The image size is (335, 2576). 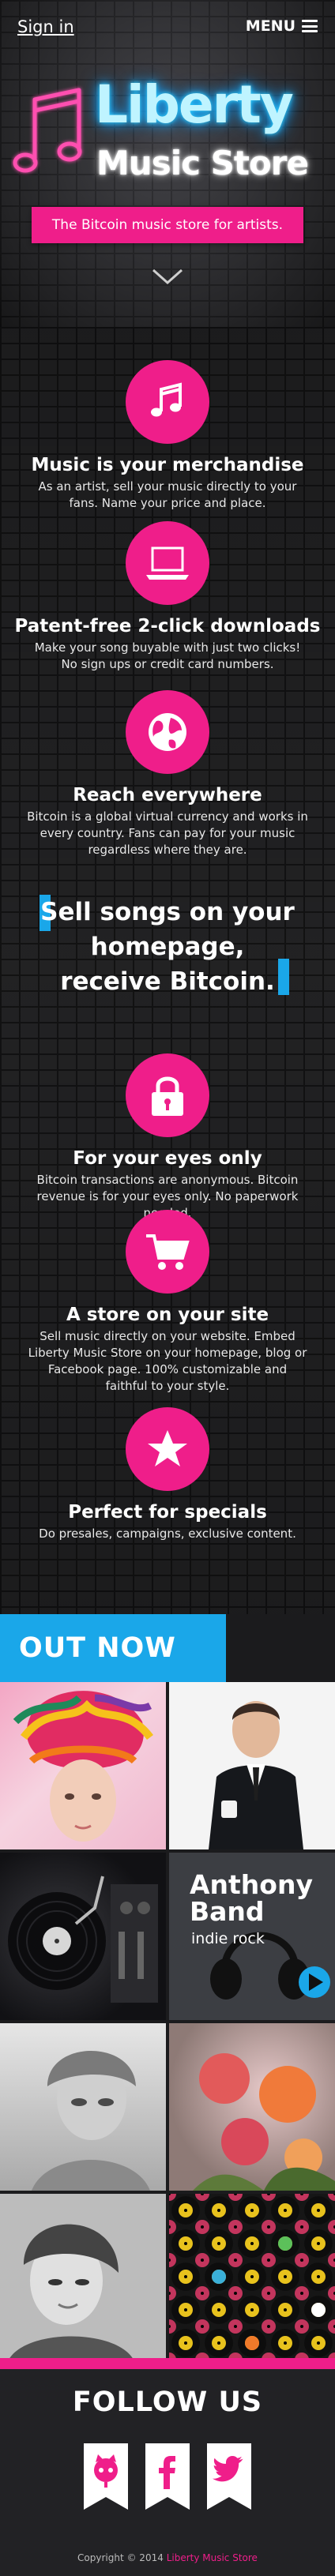 What do you see at coordinates (47, 130) in the screenshot?
I see `neon-music-note-icon` at bounding box center [47, 130].